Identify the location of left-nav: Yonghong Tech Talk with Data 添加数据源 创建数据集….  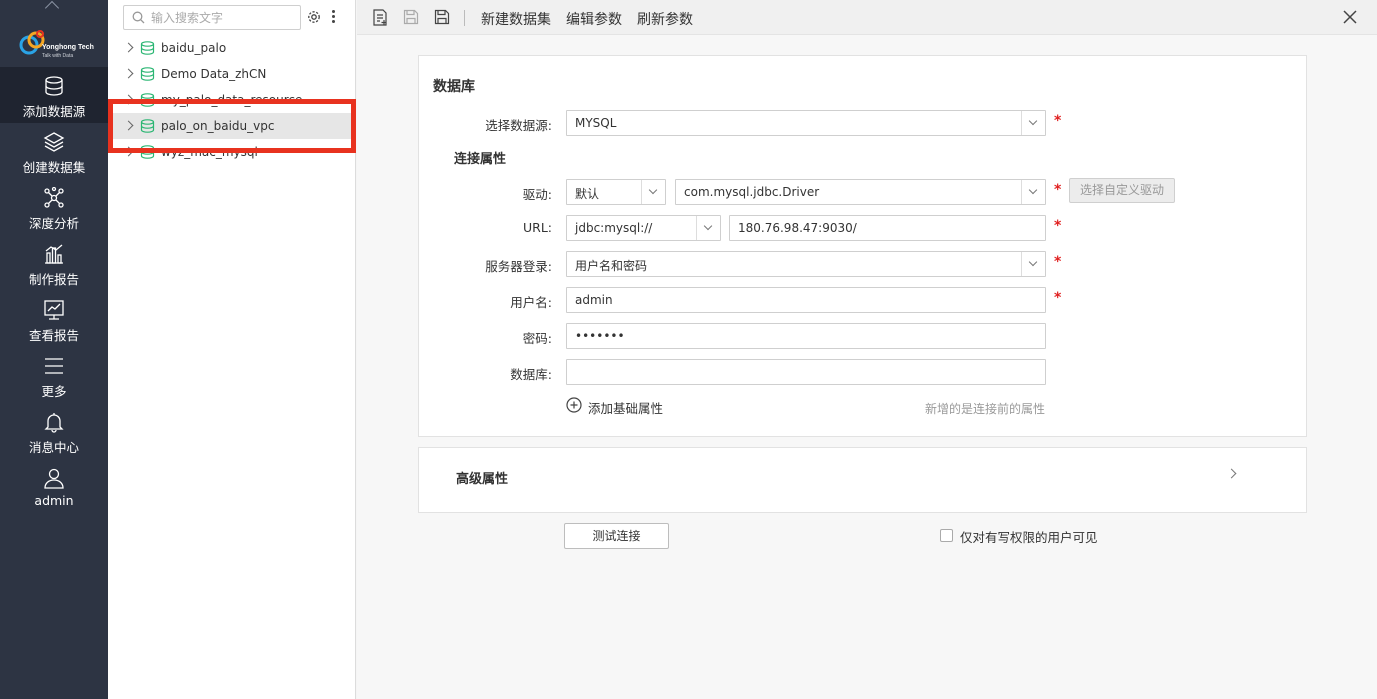
(54, 349).